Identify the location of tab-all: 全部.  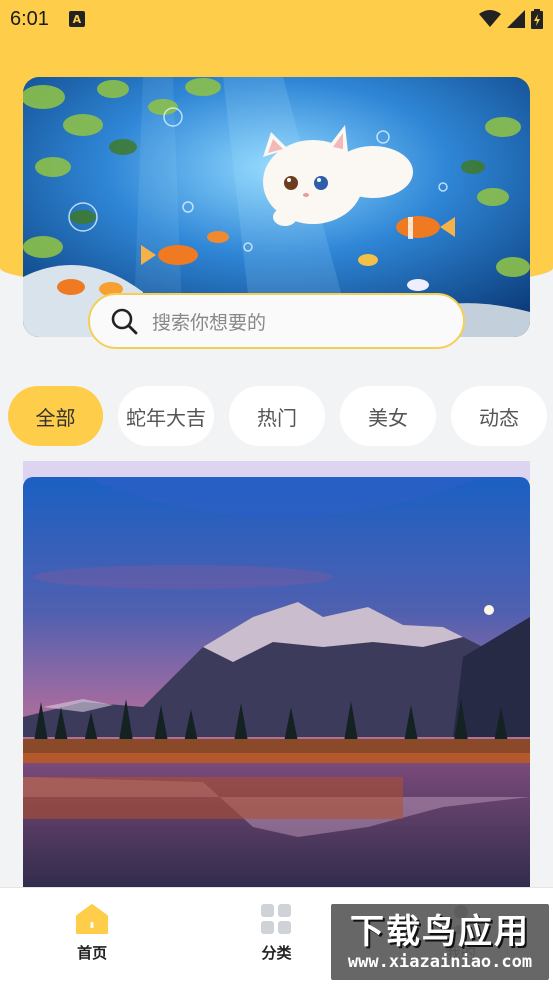
(55, 416).